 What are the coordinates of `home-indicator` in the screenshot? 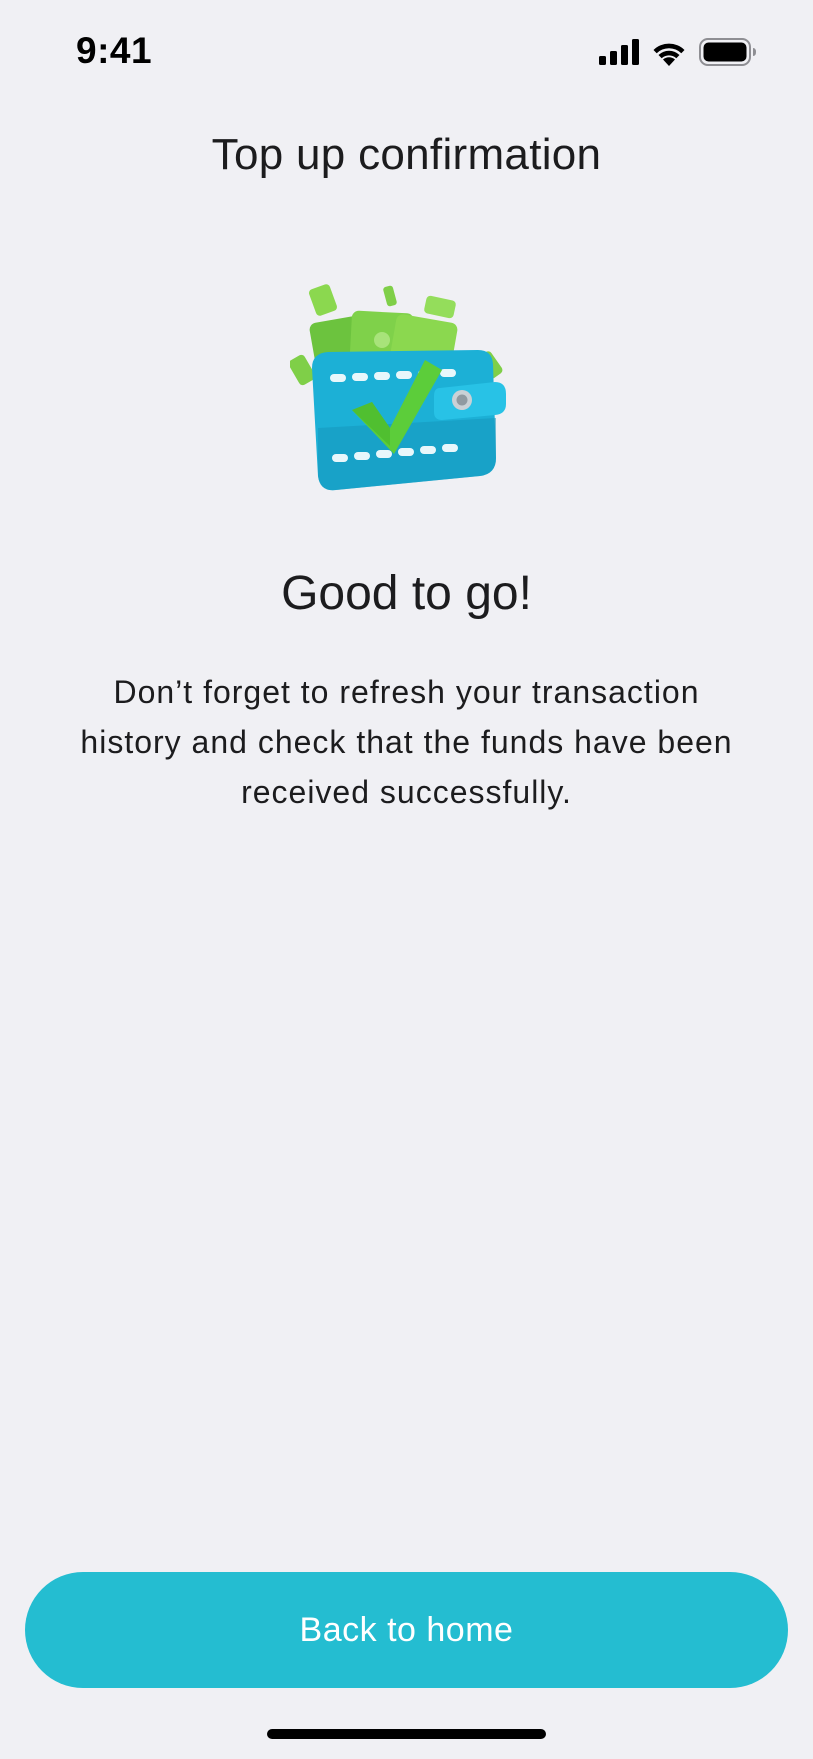 It's located at (406, 1734).